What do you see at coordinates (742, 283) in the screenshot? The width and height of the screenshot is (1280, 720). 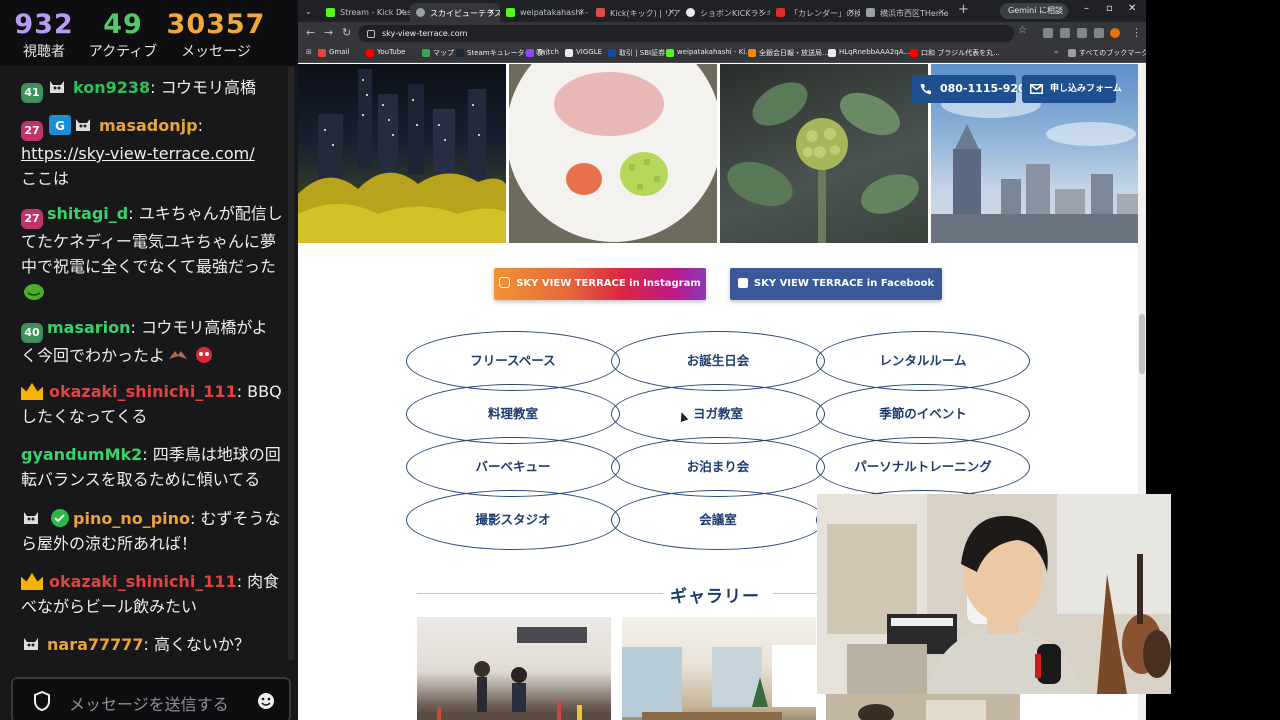 I see `facebook-icon` at bounding box center [742, 283].